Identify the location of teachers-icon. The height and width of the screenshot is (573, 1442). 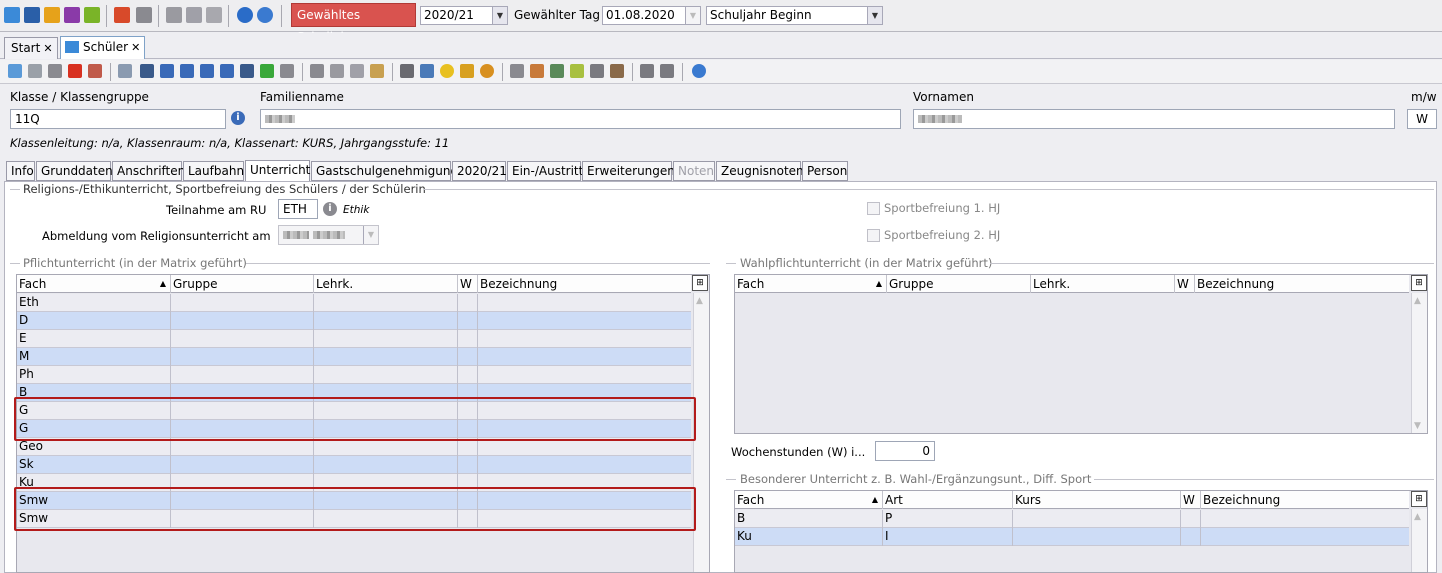
(52, 15).